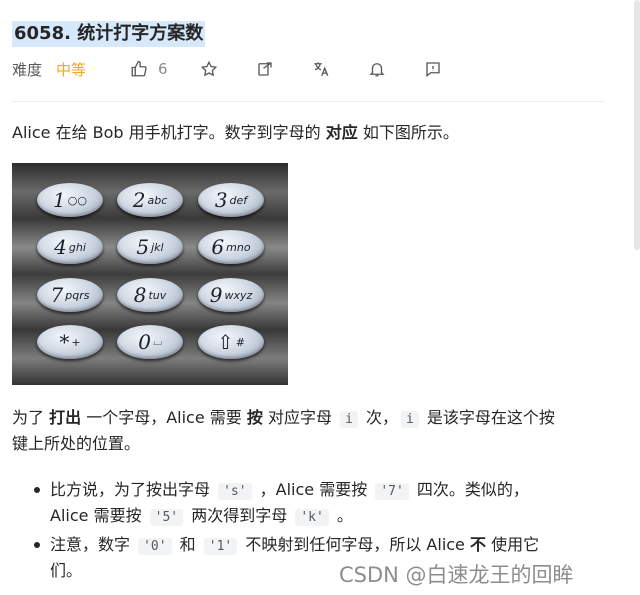 This screenshot has width=640, height=595. Describe the element at coordinates (70, 200) in the screenshot. I see `key-1: 1 ○○` at that location.